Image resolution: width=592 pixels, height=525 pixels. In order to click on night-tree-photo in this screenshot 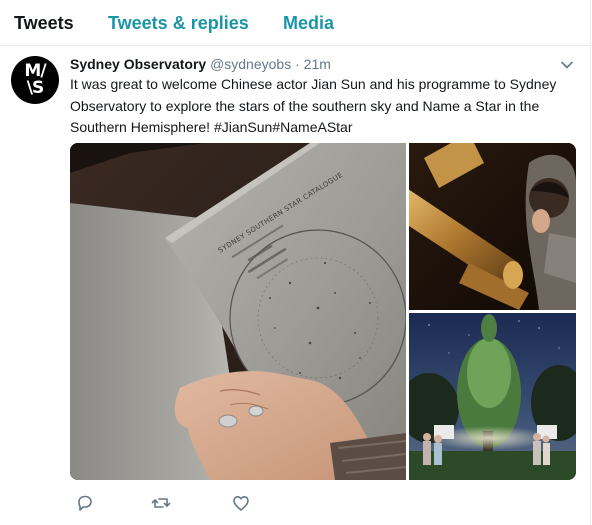, I will do `click(492, 396)`.